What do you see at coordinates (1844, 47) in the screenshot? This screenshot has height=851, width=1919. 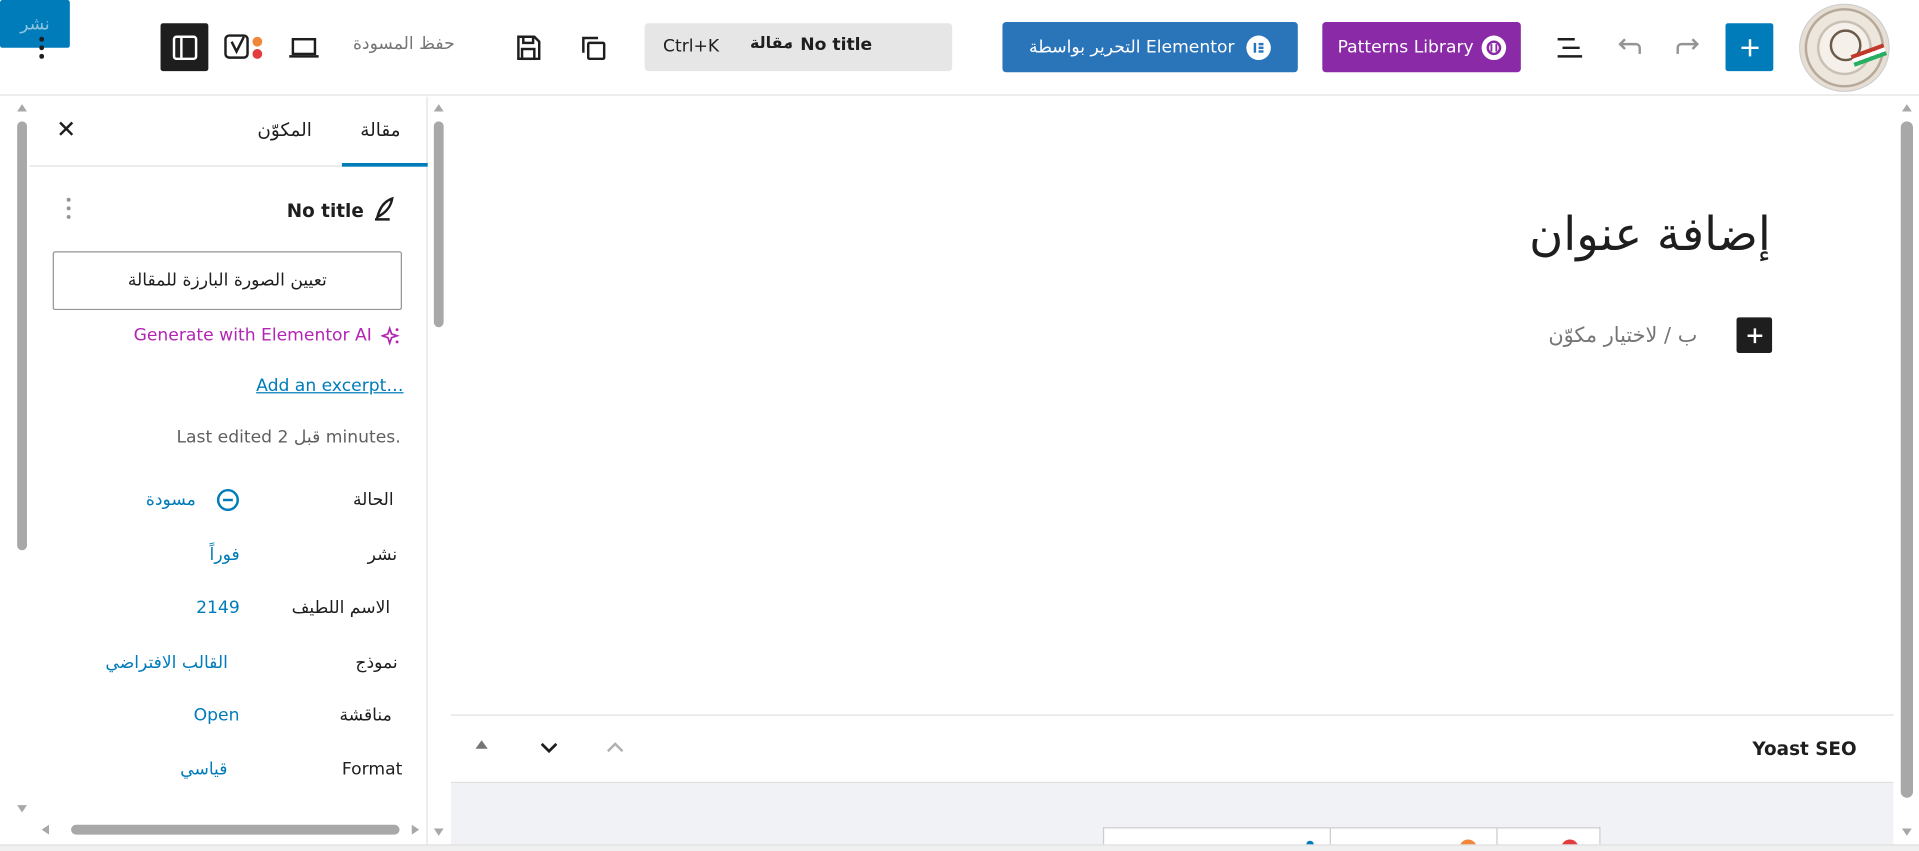 I see `site-logo` at bounding box center [1844, 47].